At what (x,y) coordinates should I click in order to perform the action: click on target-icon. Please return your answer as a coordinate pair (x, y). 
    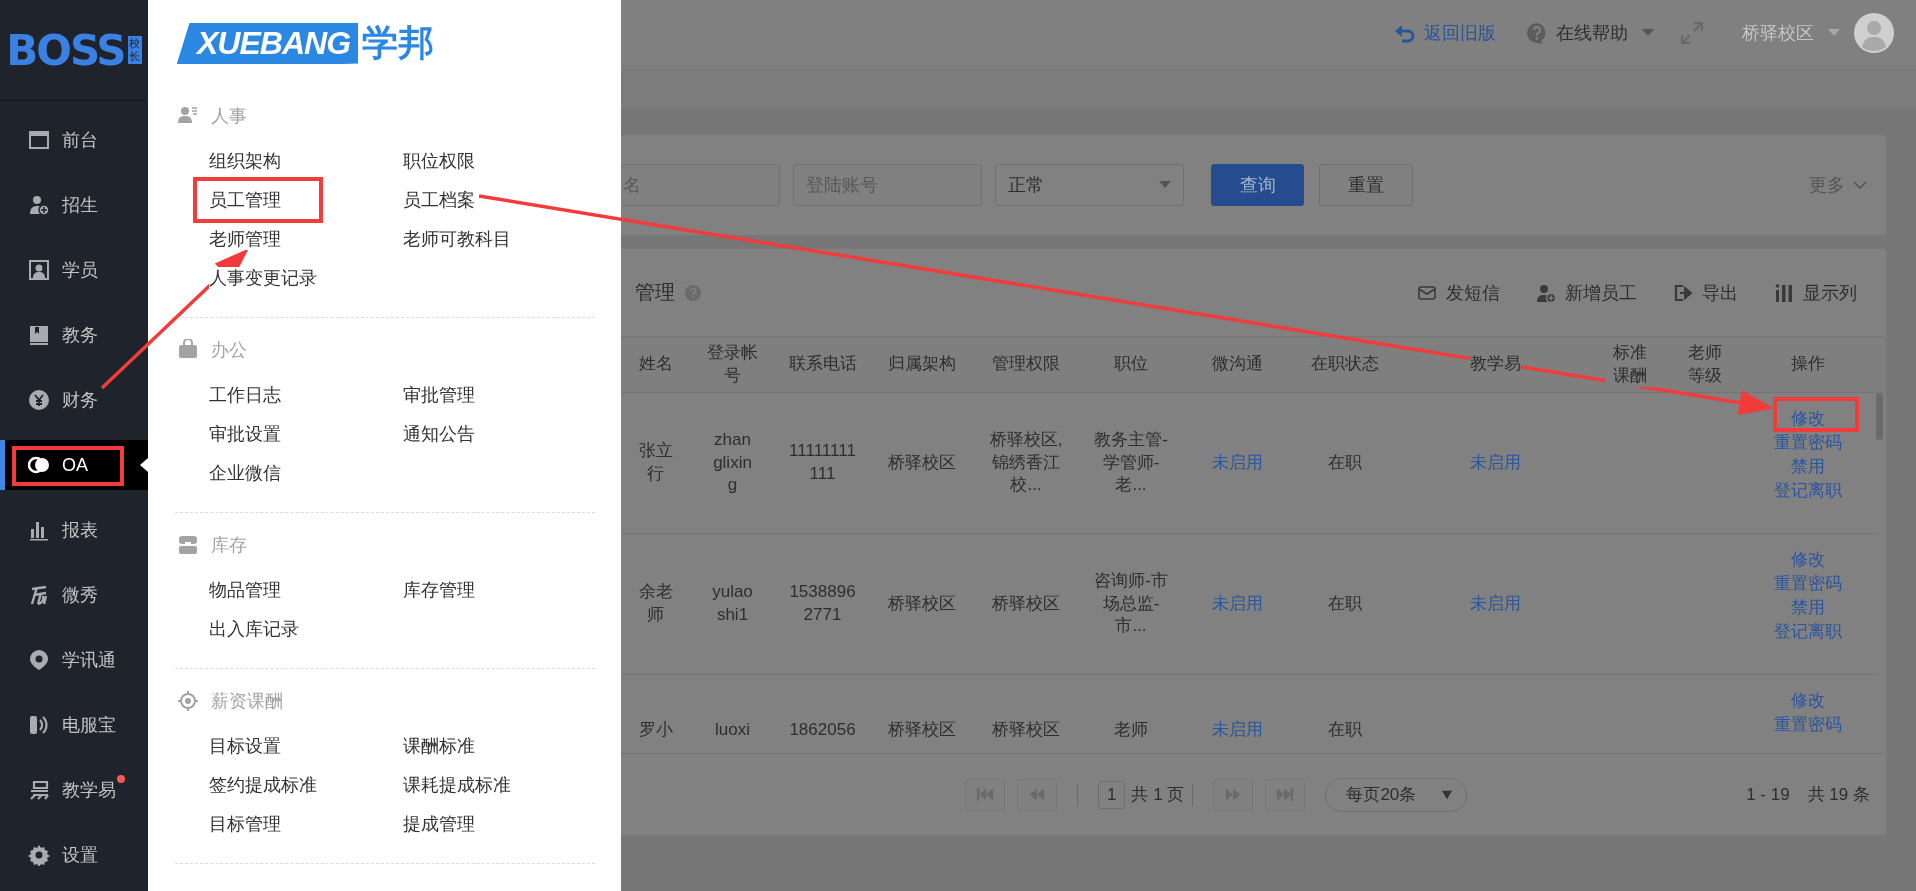
    Looking at the image, I should click on (188, 701).